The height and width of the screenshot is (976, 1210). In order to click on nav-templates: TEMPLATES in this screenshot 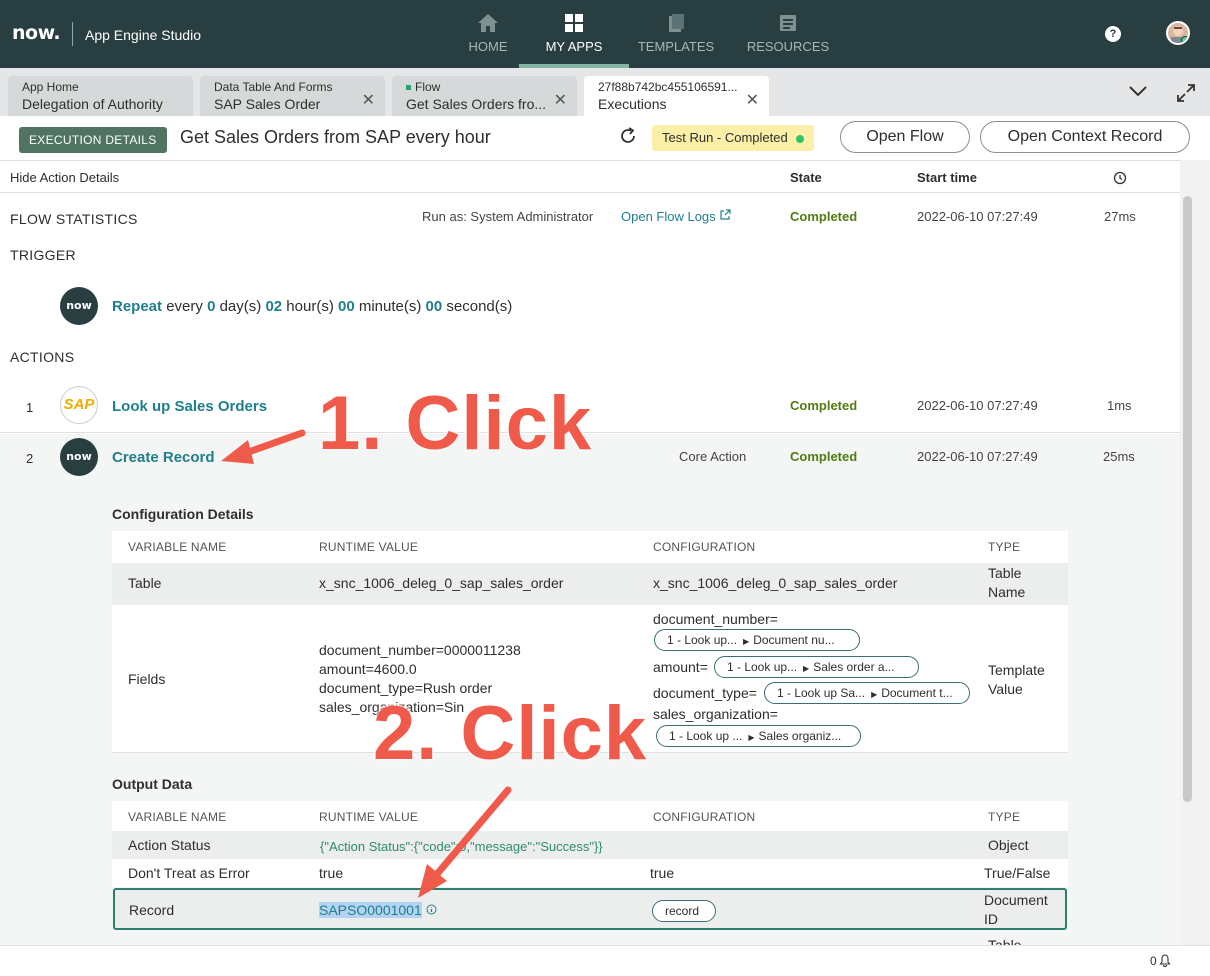, I will do `click(676, 34)`.